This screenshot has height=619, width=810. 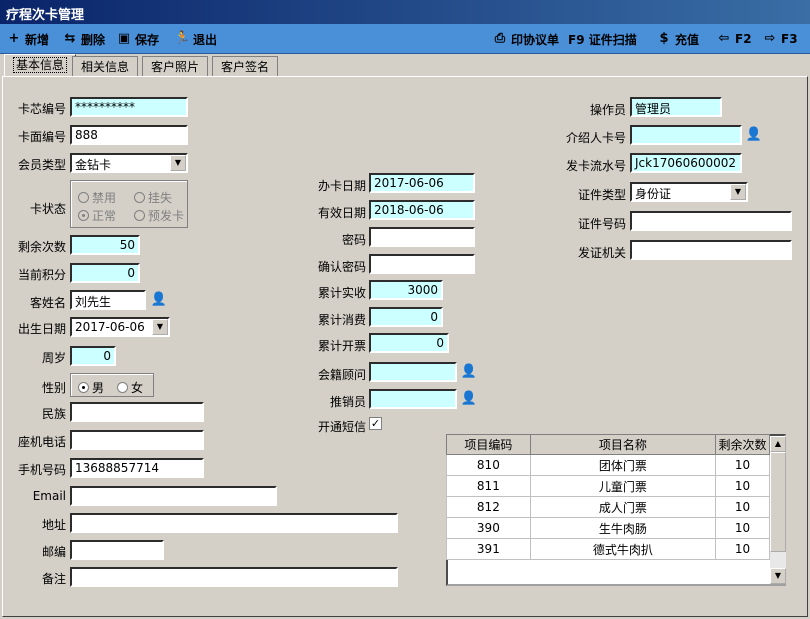 What do you see at coordinates (422, 210) in the screenshot?
I see `valid-date-field: 2018-06-06` at bounding box center [422, 210].